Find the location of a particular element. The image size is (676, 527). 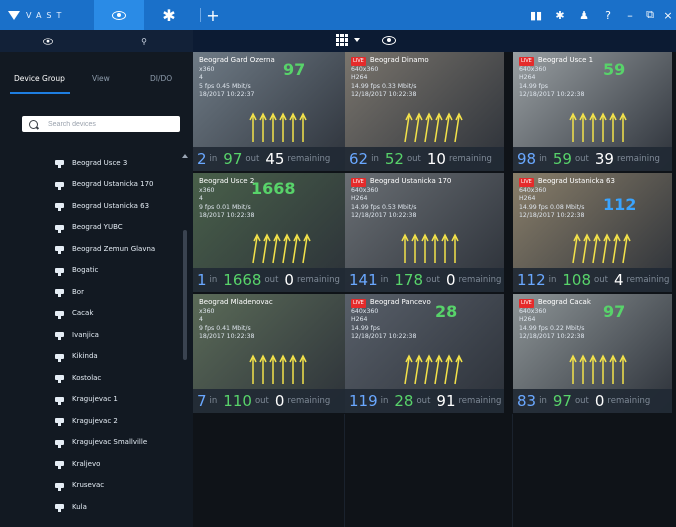

chevron-down-icon is located at coordinates (357, 40).